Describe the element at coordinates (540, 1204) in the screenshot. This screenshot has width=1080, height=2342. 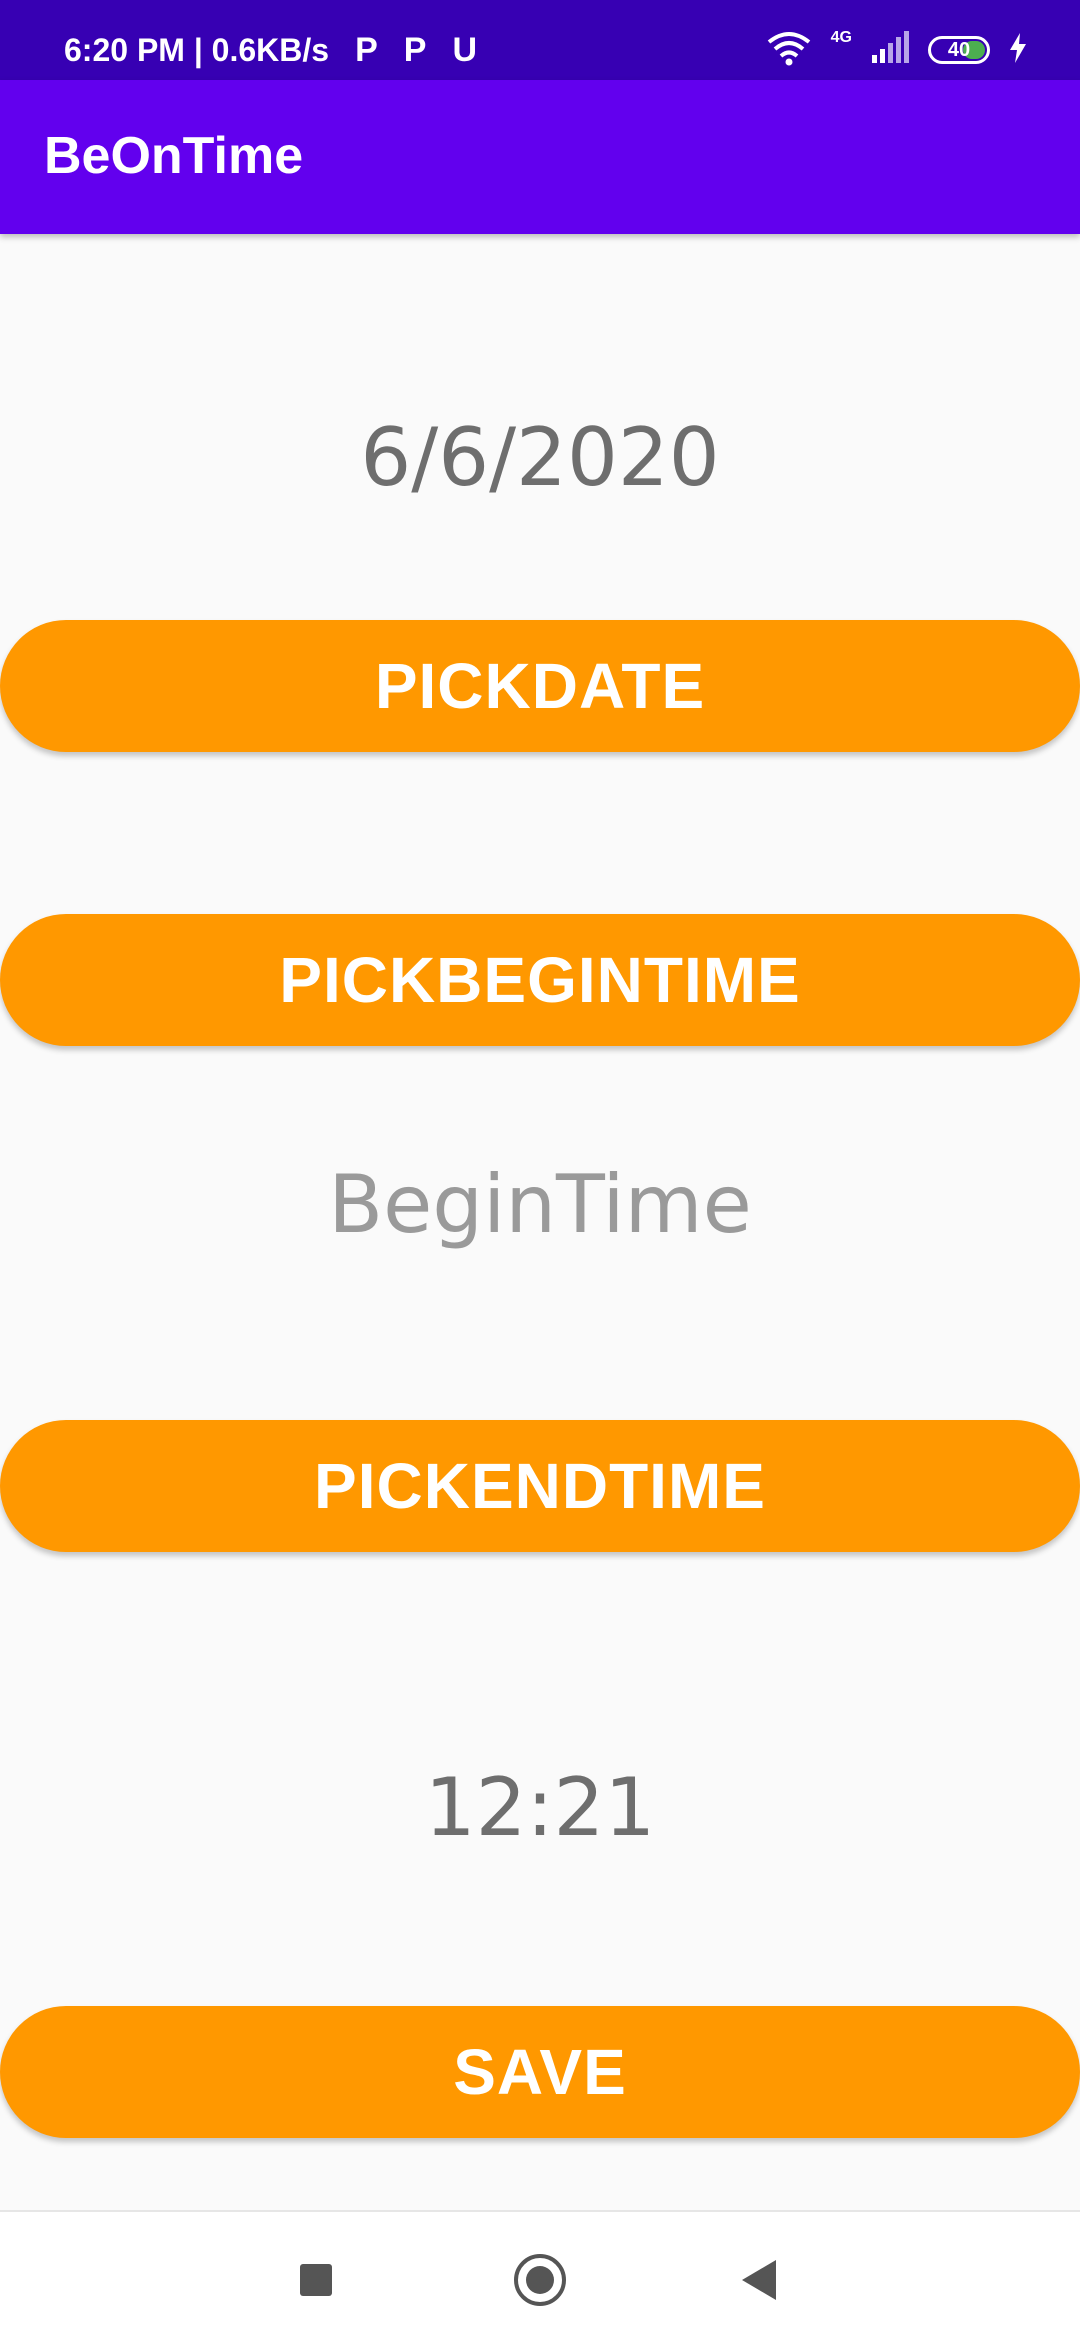
I see `begin-time-hint-text: BeginTime` at that location.